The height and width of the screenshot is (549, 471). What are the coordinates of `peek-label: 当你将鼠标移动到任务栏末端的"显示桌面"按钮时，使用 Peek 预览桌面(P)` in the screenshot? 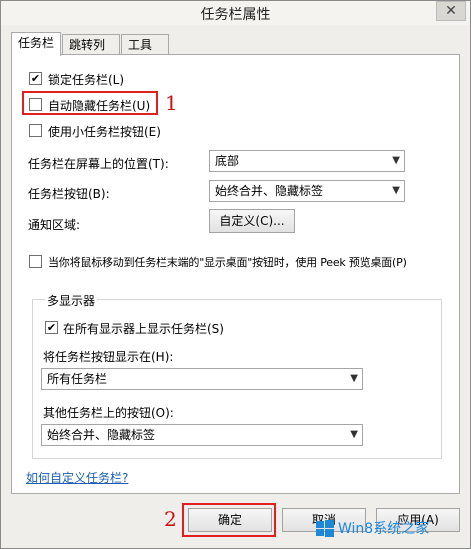 It's located at (227, 262).